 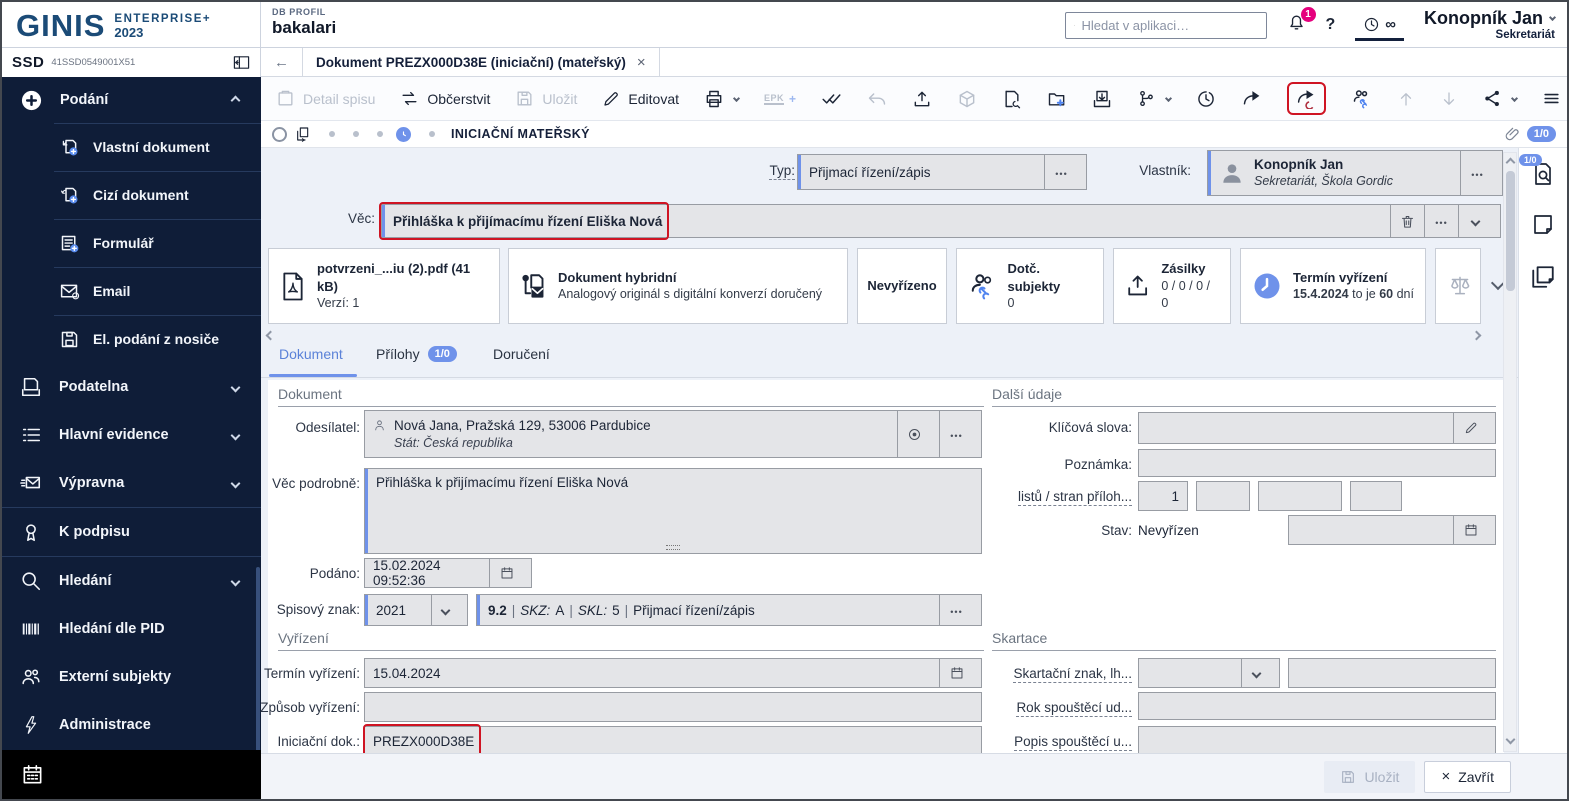 What do you see at coordinates (722, 99) in the screenshot?
I see `print-button` at bounding box center [722, 99].